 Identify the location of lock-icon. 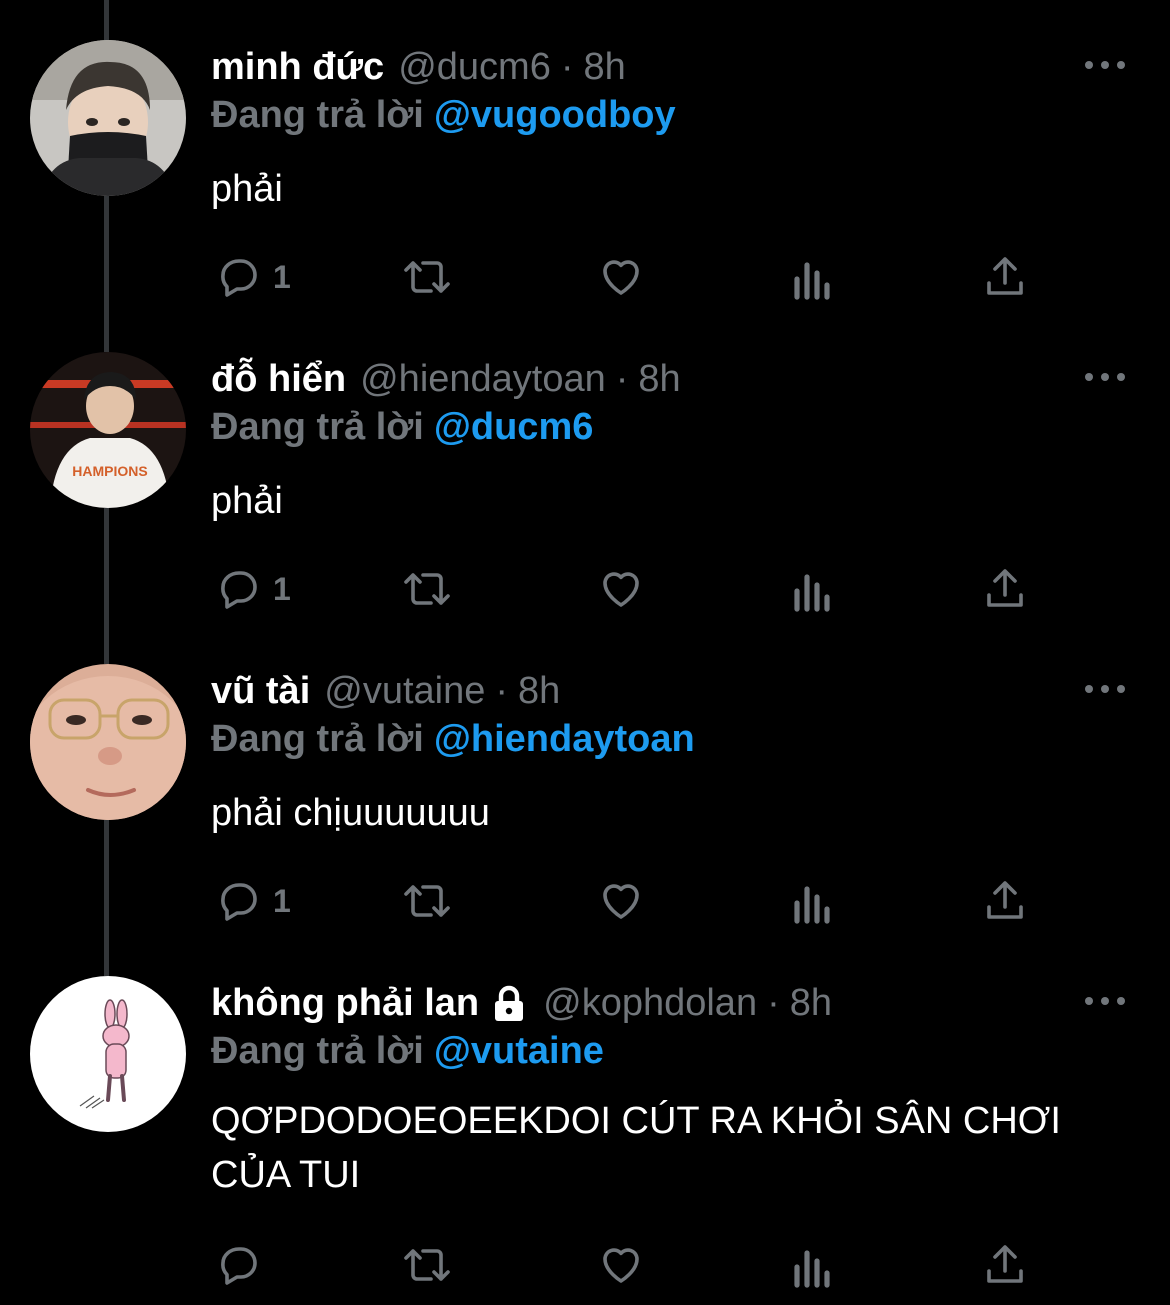
(509, 1003).